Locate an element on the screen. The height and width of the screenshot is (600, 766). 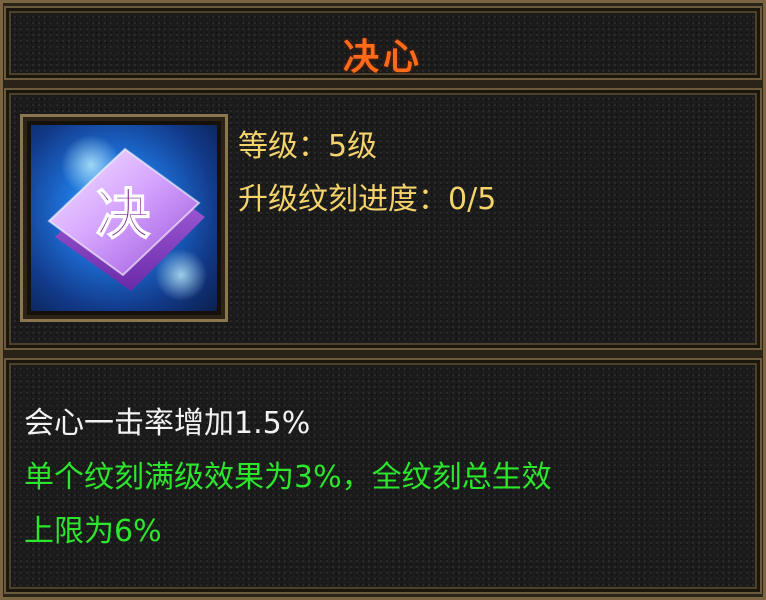
upgrade-progress: 升级纹刻进度：0/5 is located at coordinates (367, 199).